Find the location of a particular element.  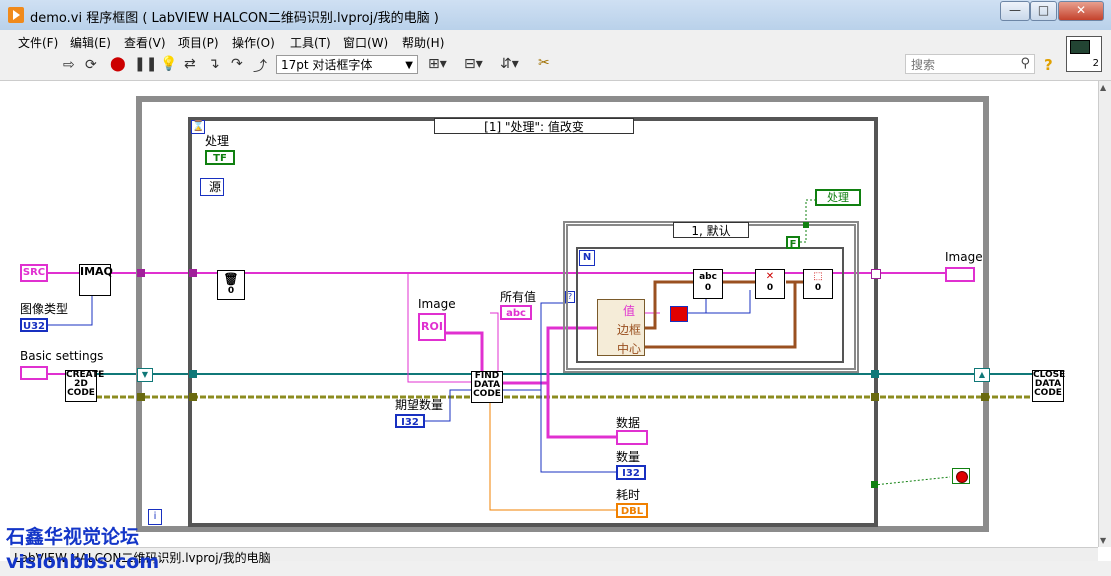

stop-icon is located at coordinates (962, 477).